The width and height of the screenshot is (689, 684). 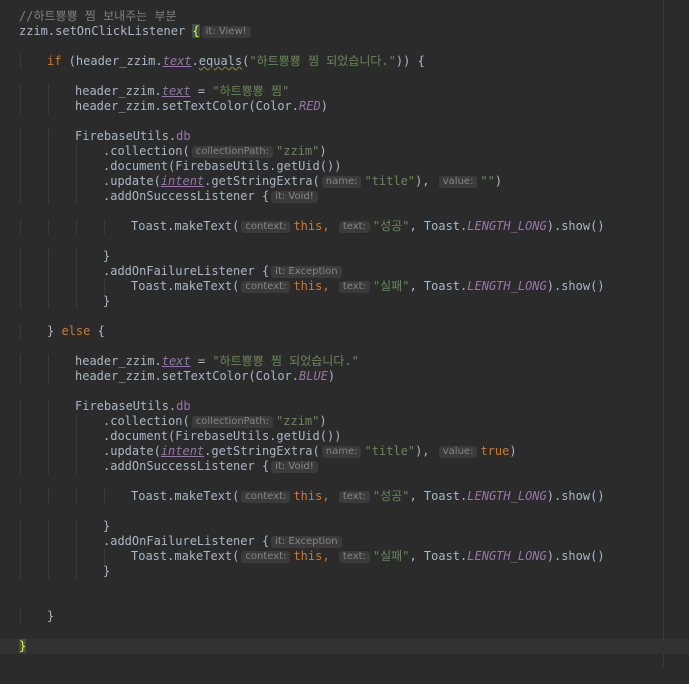 I want to click on param-hint: text:, so click(x=354, y=497).